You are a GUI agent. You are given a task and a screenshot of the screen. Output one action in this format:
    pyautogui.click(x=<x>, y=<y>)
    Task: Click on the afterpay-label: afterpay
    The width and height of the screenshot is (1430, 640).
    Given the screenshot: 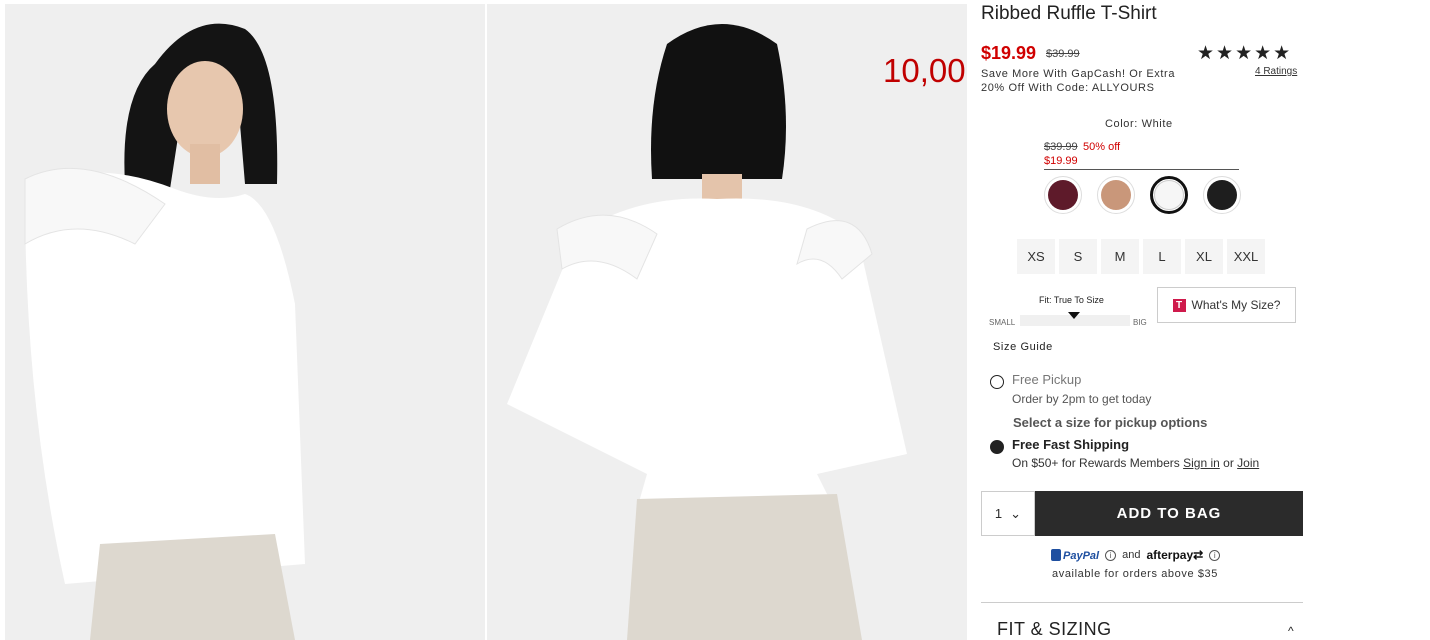 What is the action you would take?
    pyautogui.click(x=1170, y=555)
    